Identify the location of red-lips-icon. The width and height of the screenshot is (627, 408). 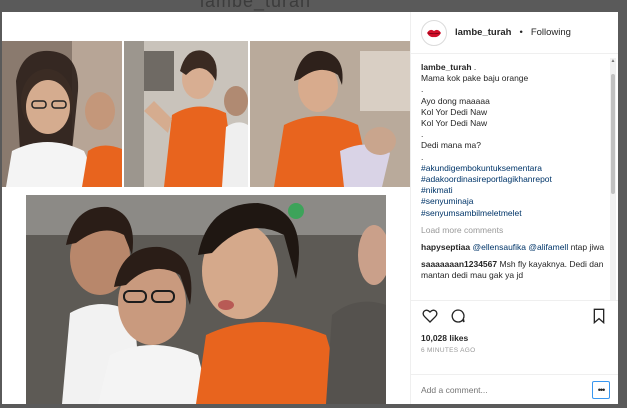
(434, 33).